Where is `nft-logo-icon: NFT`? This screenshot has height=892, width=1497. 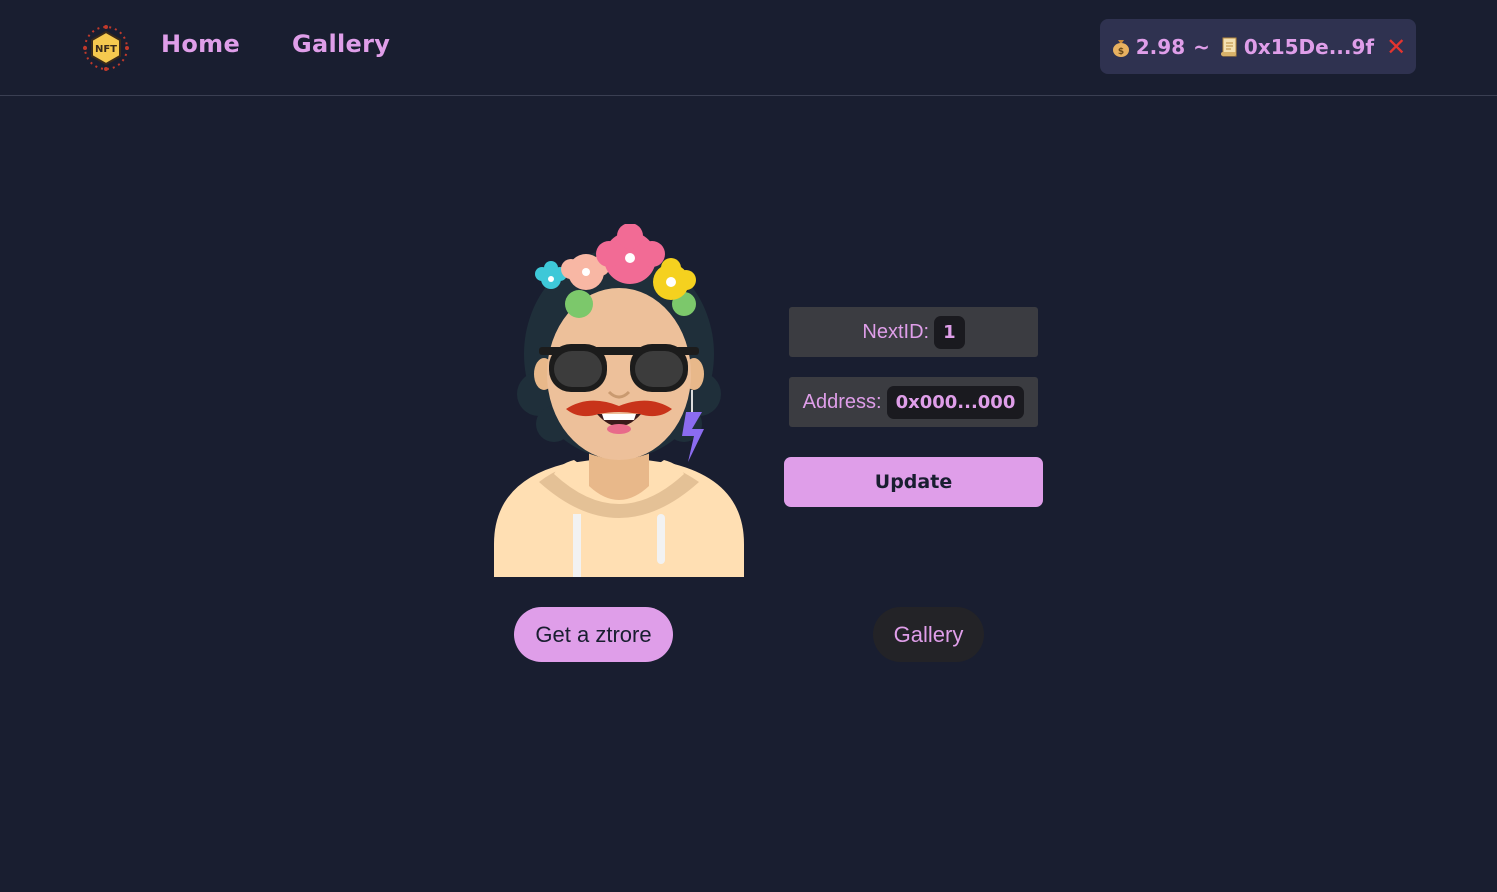 nft-logo-icon: NFT is located at coordinates (106, 48).